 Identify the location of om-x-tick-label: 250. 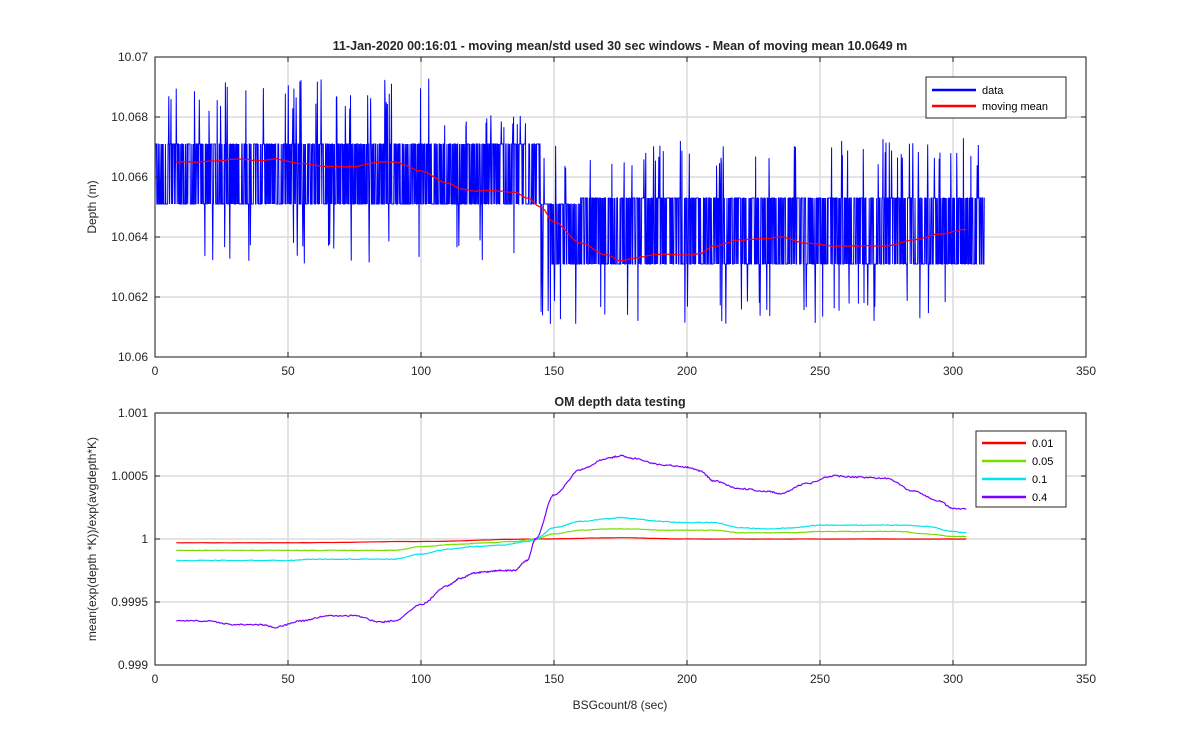
(820, 679).